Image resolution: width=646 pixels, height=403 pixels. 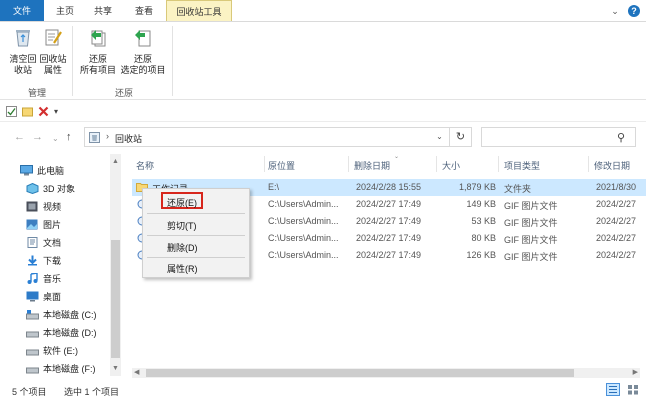 What do you see at coordinates (182, 268) in the screenshot?
I see `context-menu-properties: 属性(R)` at bounding box center [182, 268].